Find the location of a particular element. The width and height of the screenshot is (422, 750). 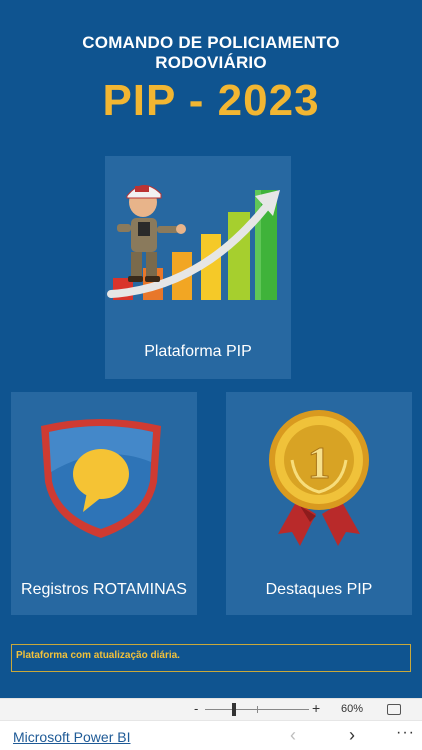

report-subtitle: PIP - 2023 is located at coordinates (211, 100).